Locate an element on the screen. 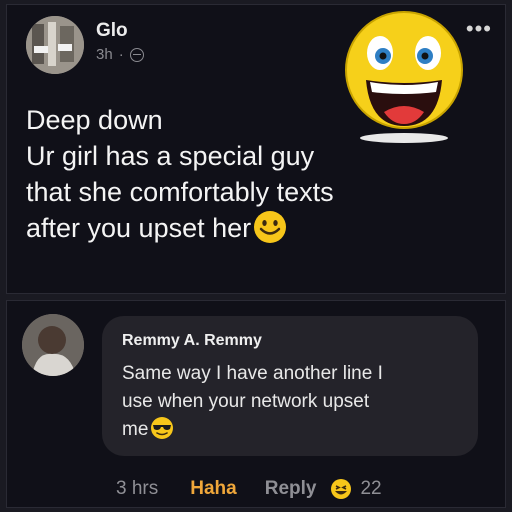 The width and height of the screenshot is (512, 512). reply-button: Reply is located at coordinates (291, 489).